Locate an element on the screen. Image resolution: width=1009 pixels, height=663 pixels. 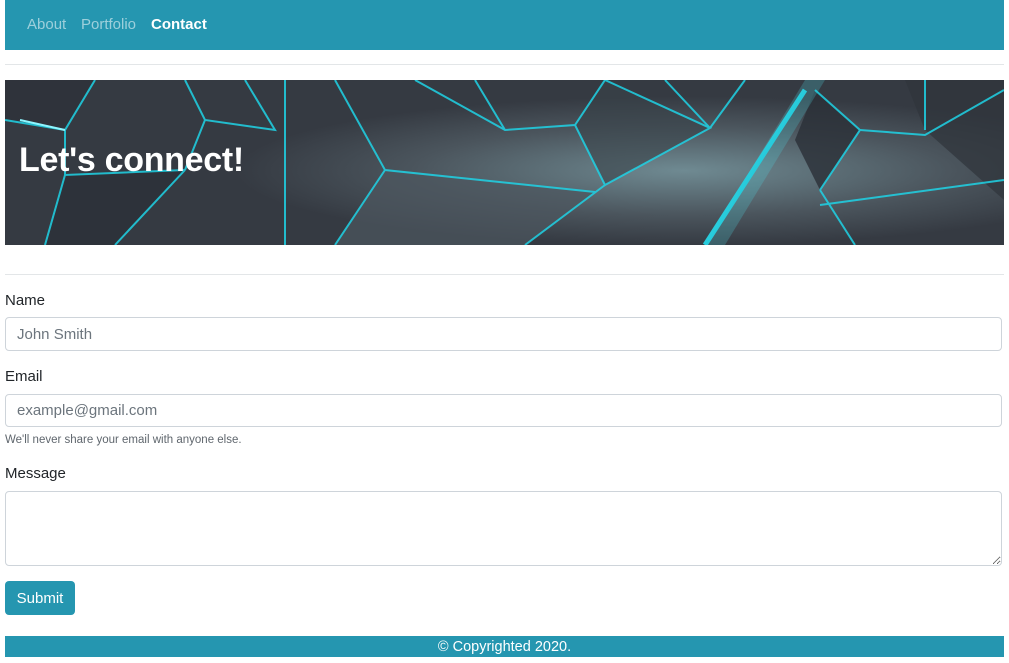
hero-title: Let's connect! is located at coordinates (131, 160).